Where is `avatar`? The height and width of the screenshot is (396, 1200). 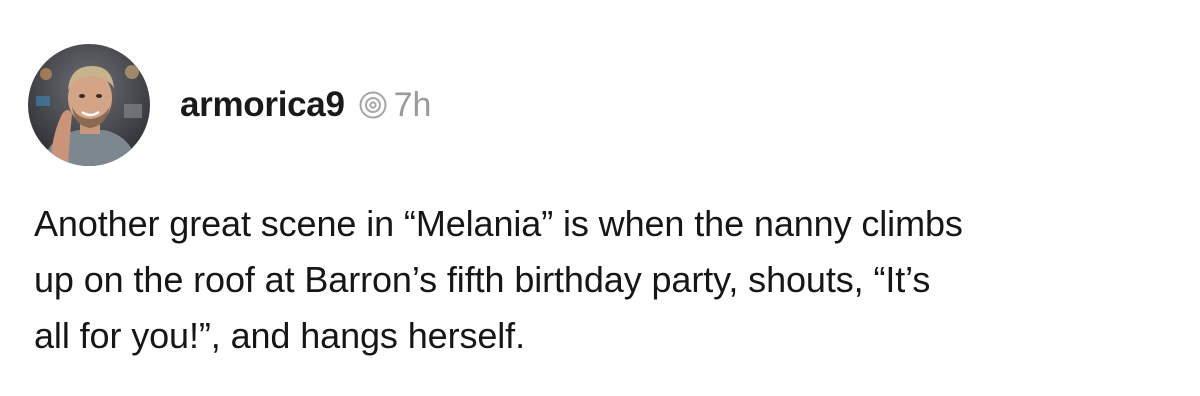 avatar is located at coordinates (89, 105).